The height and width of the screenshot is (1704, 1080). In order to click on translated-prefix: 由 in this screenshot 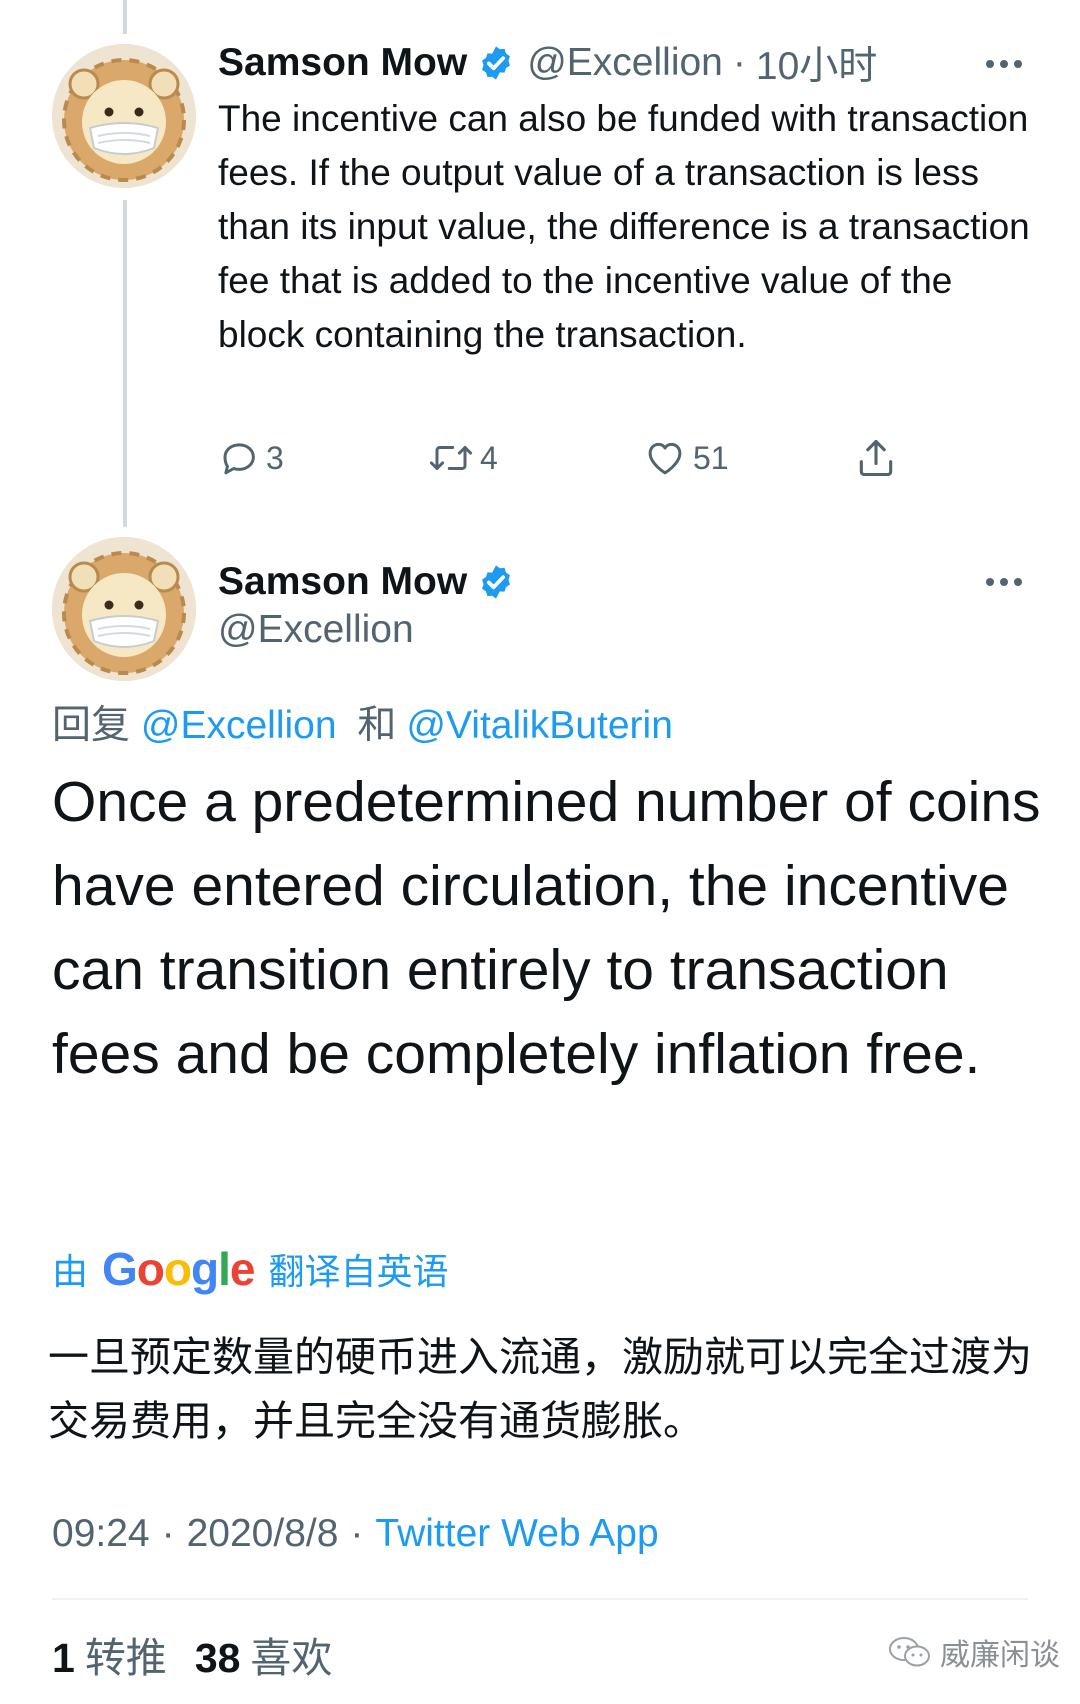, I will do `click(70, 1271)`.